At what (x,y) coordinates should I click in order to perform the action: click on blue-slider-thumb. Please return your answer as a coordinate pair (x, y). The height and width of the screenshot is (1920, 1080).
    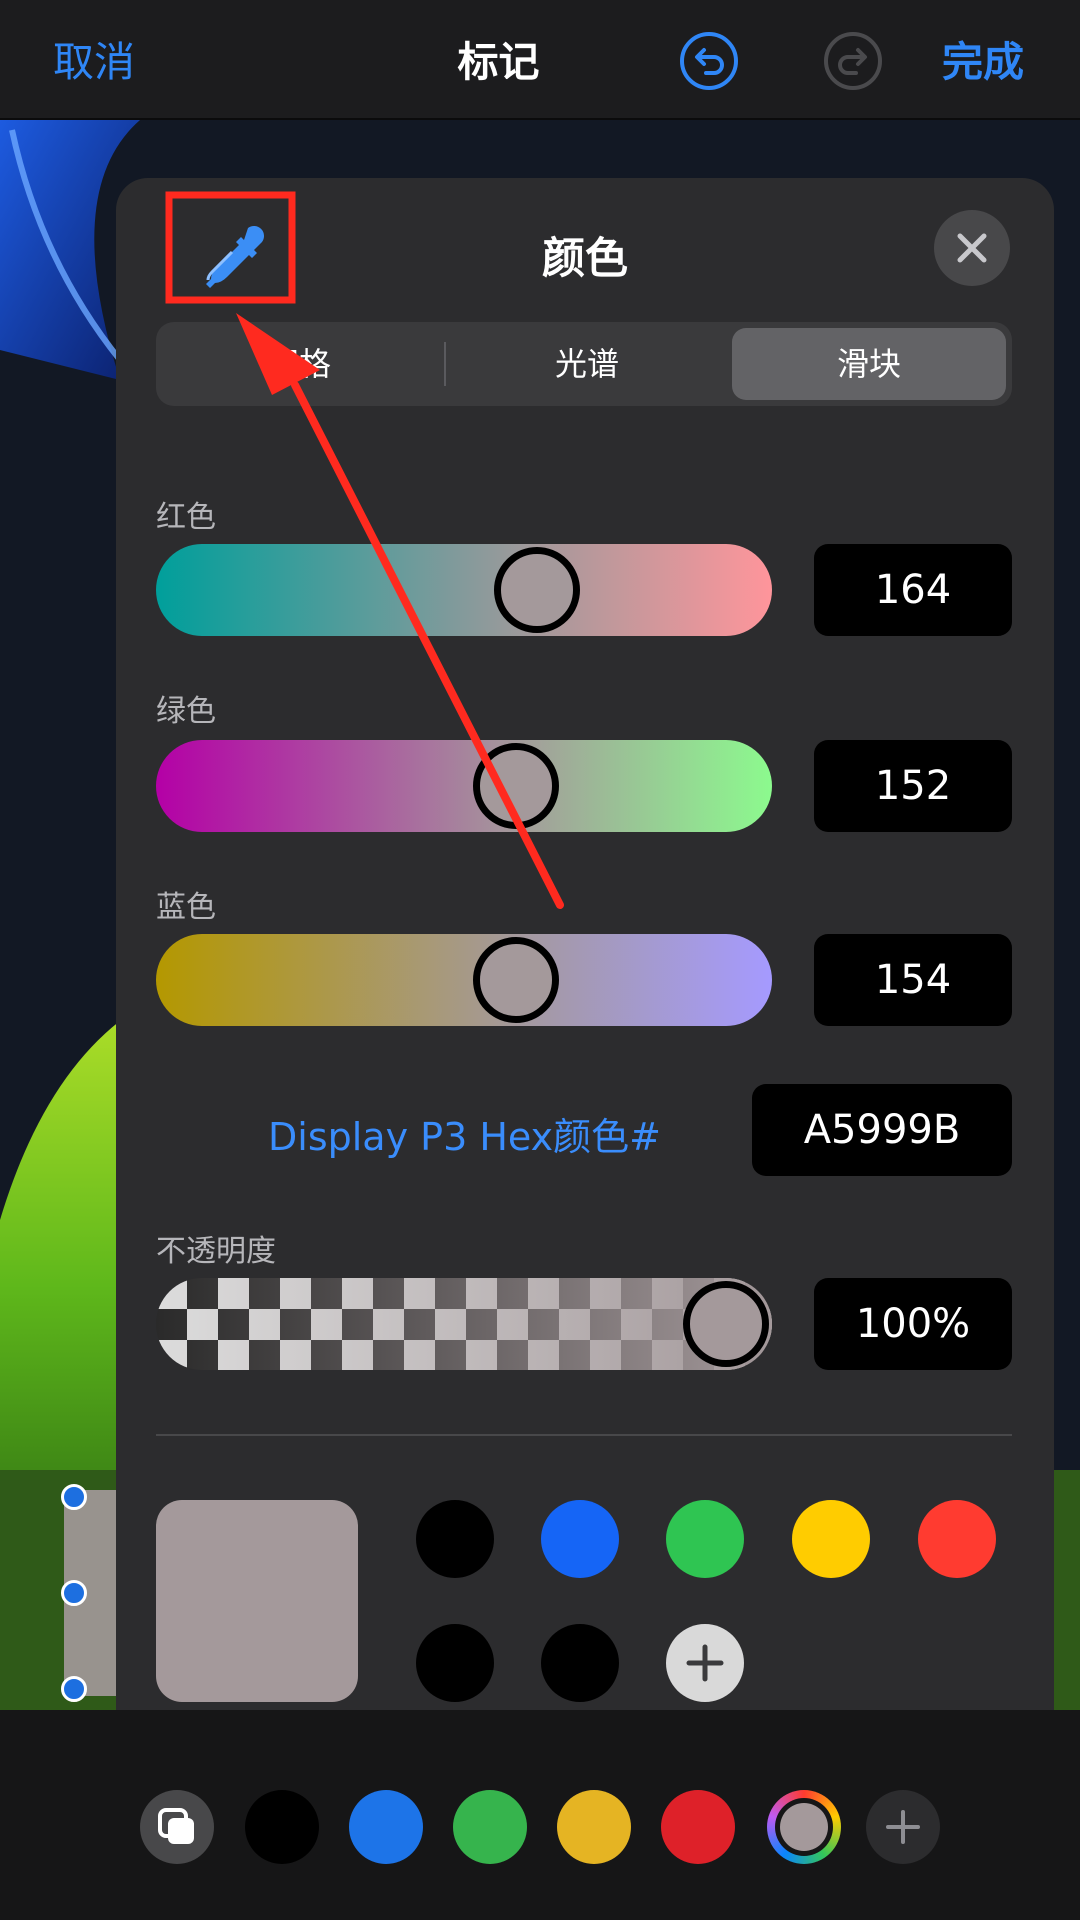
    Looking at the image, I should click on (516, 980).